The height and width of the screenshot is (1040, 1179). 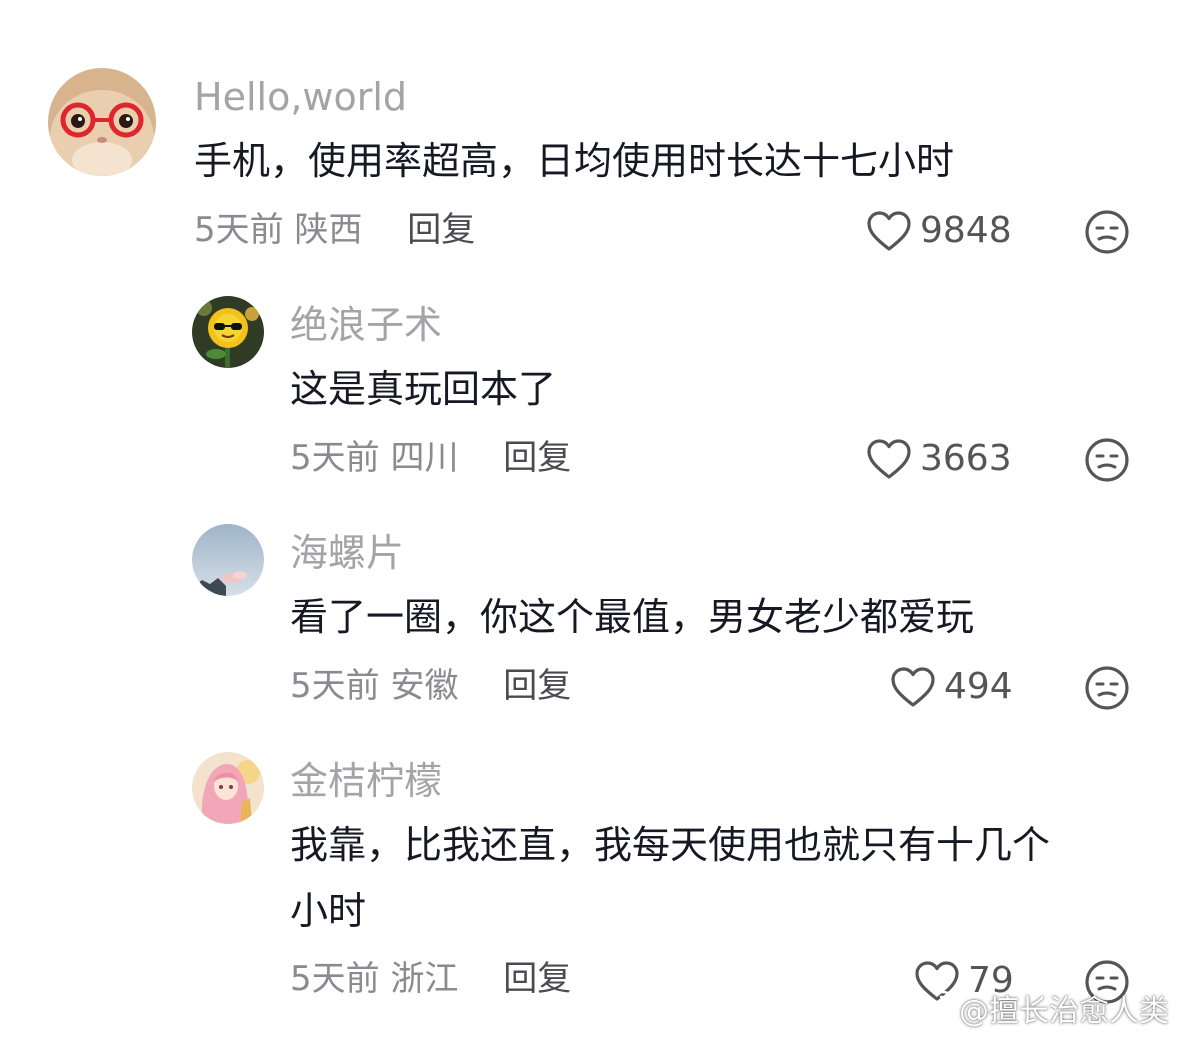 I want to click on comment-meta: 5天前 浙江 回复, so click(x=430, y=979).